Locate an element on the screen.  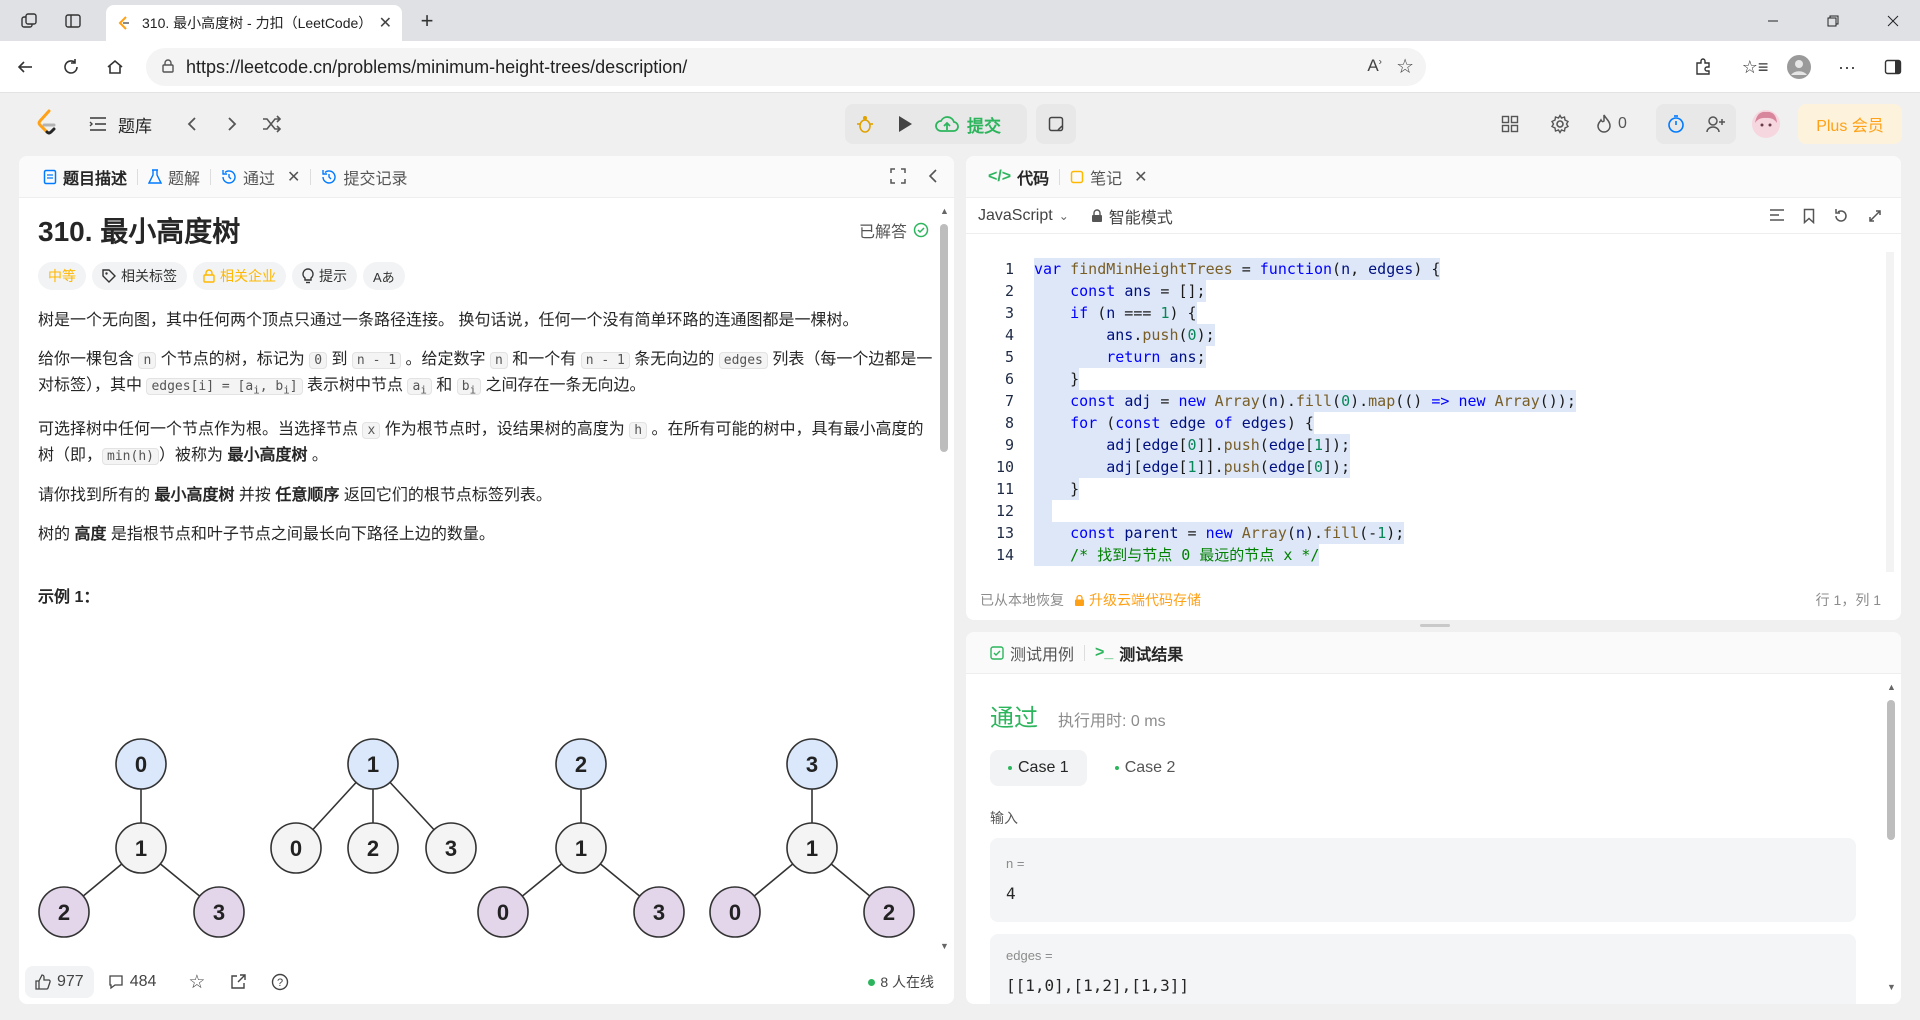
runtime-label: 执行用时: 0 ms is located at coordinates (1112, 721).